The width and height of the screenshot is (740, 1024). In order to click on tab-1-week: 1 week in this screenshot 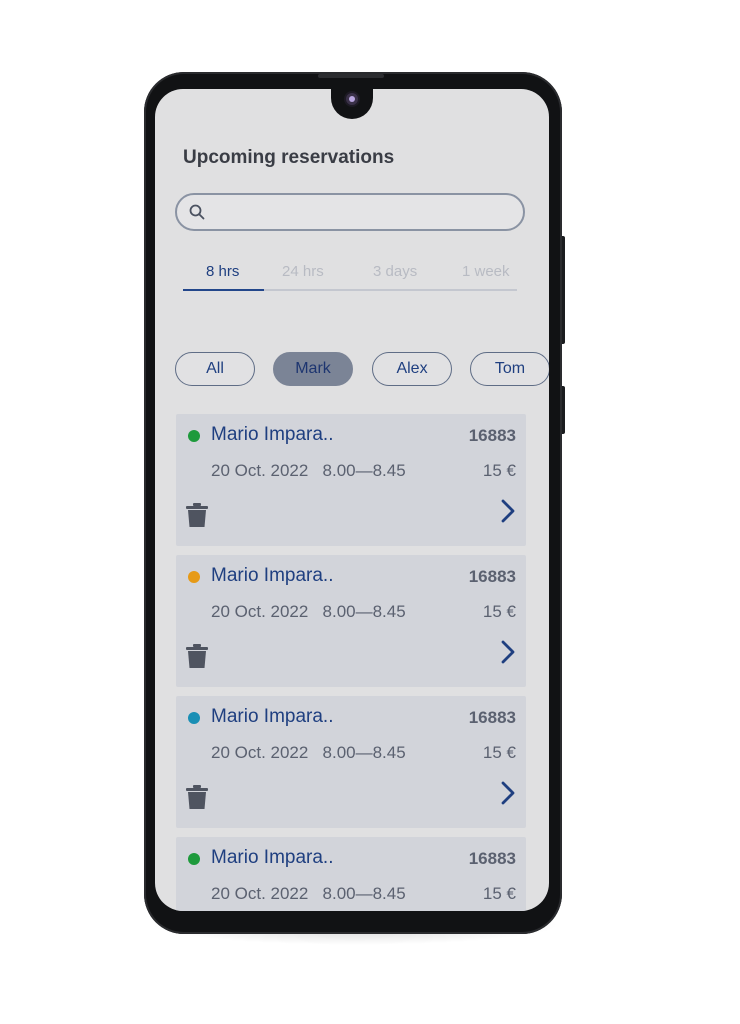, I will do `click(486, 271)`.